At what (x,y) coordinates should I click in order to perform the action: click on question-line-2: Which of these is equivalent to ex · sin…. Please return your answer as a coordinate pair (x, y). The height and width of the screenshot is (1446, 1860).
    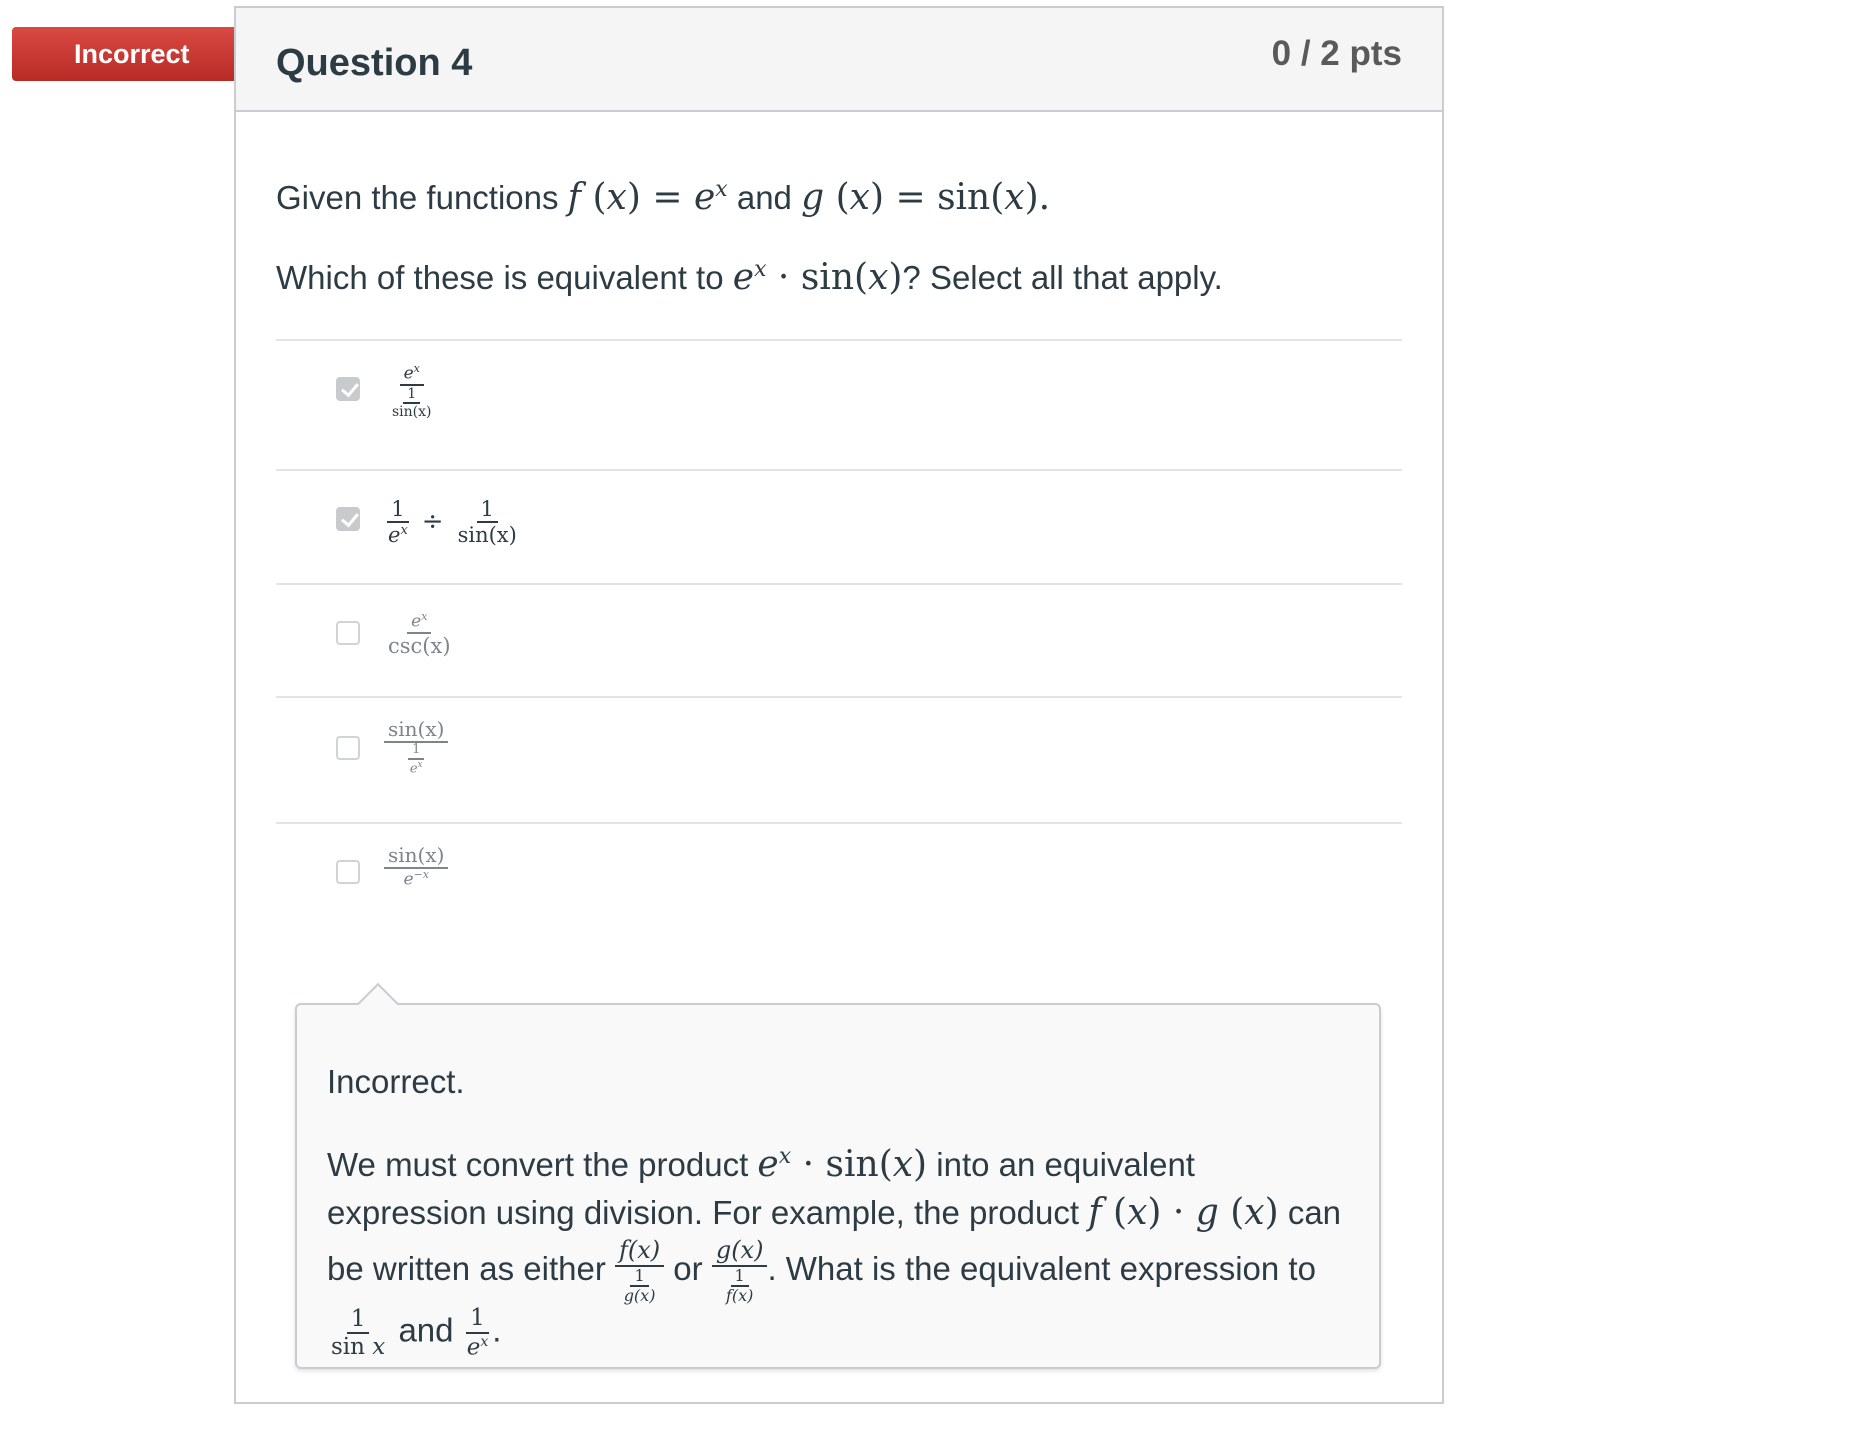
    Looking at the image, I should click on (749, 277).